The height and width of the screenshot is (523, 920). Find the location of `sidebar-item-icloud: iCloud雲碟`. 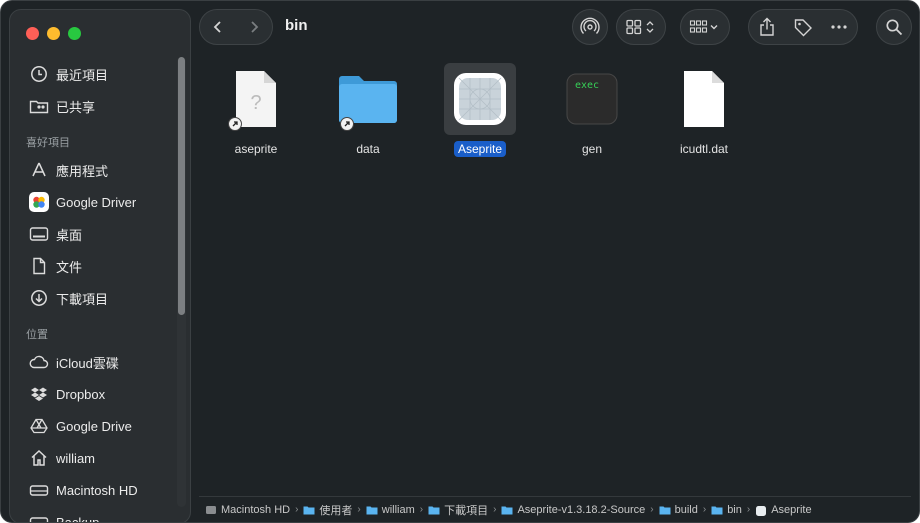

sidebar-item-icloud: iCloud雲碟 is located at coordinates (100, 362).